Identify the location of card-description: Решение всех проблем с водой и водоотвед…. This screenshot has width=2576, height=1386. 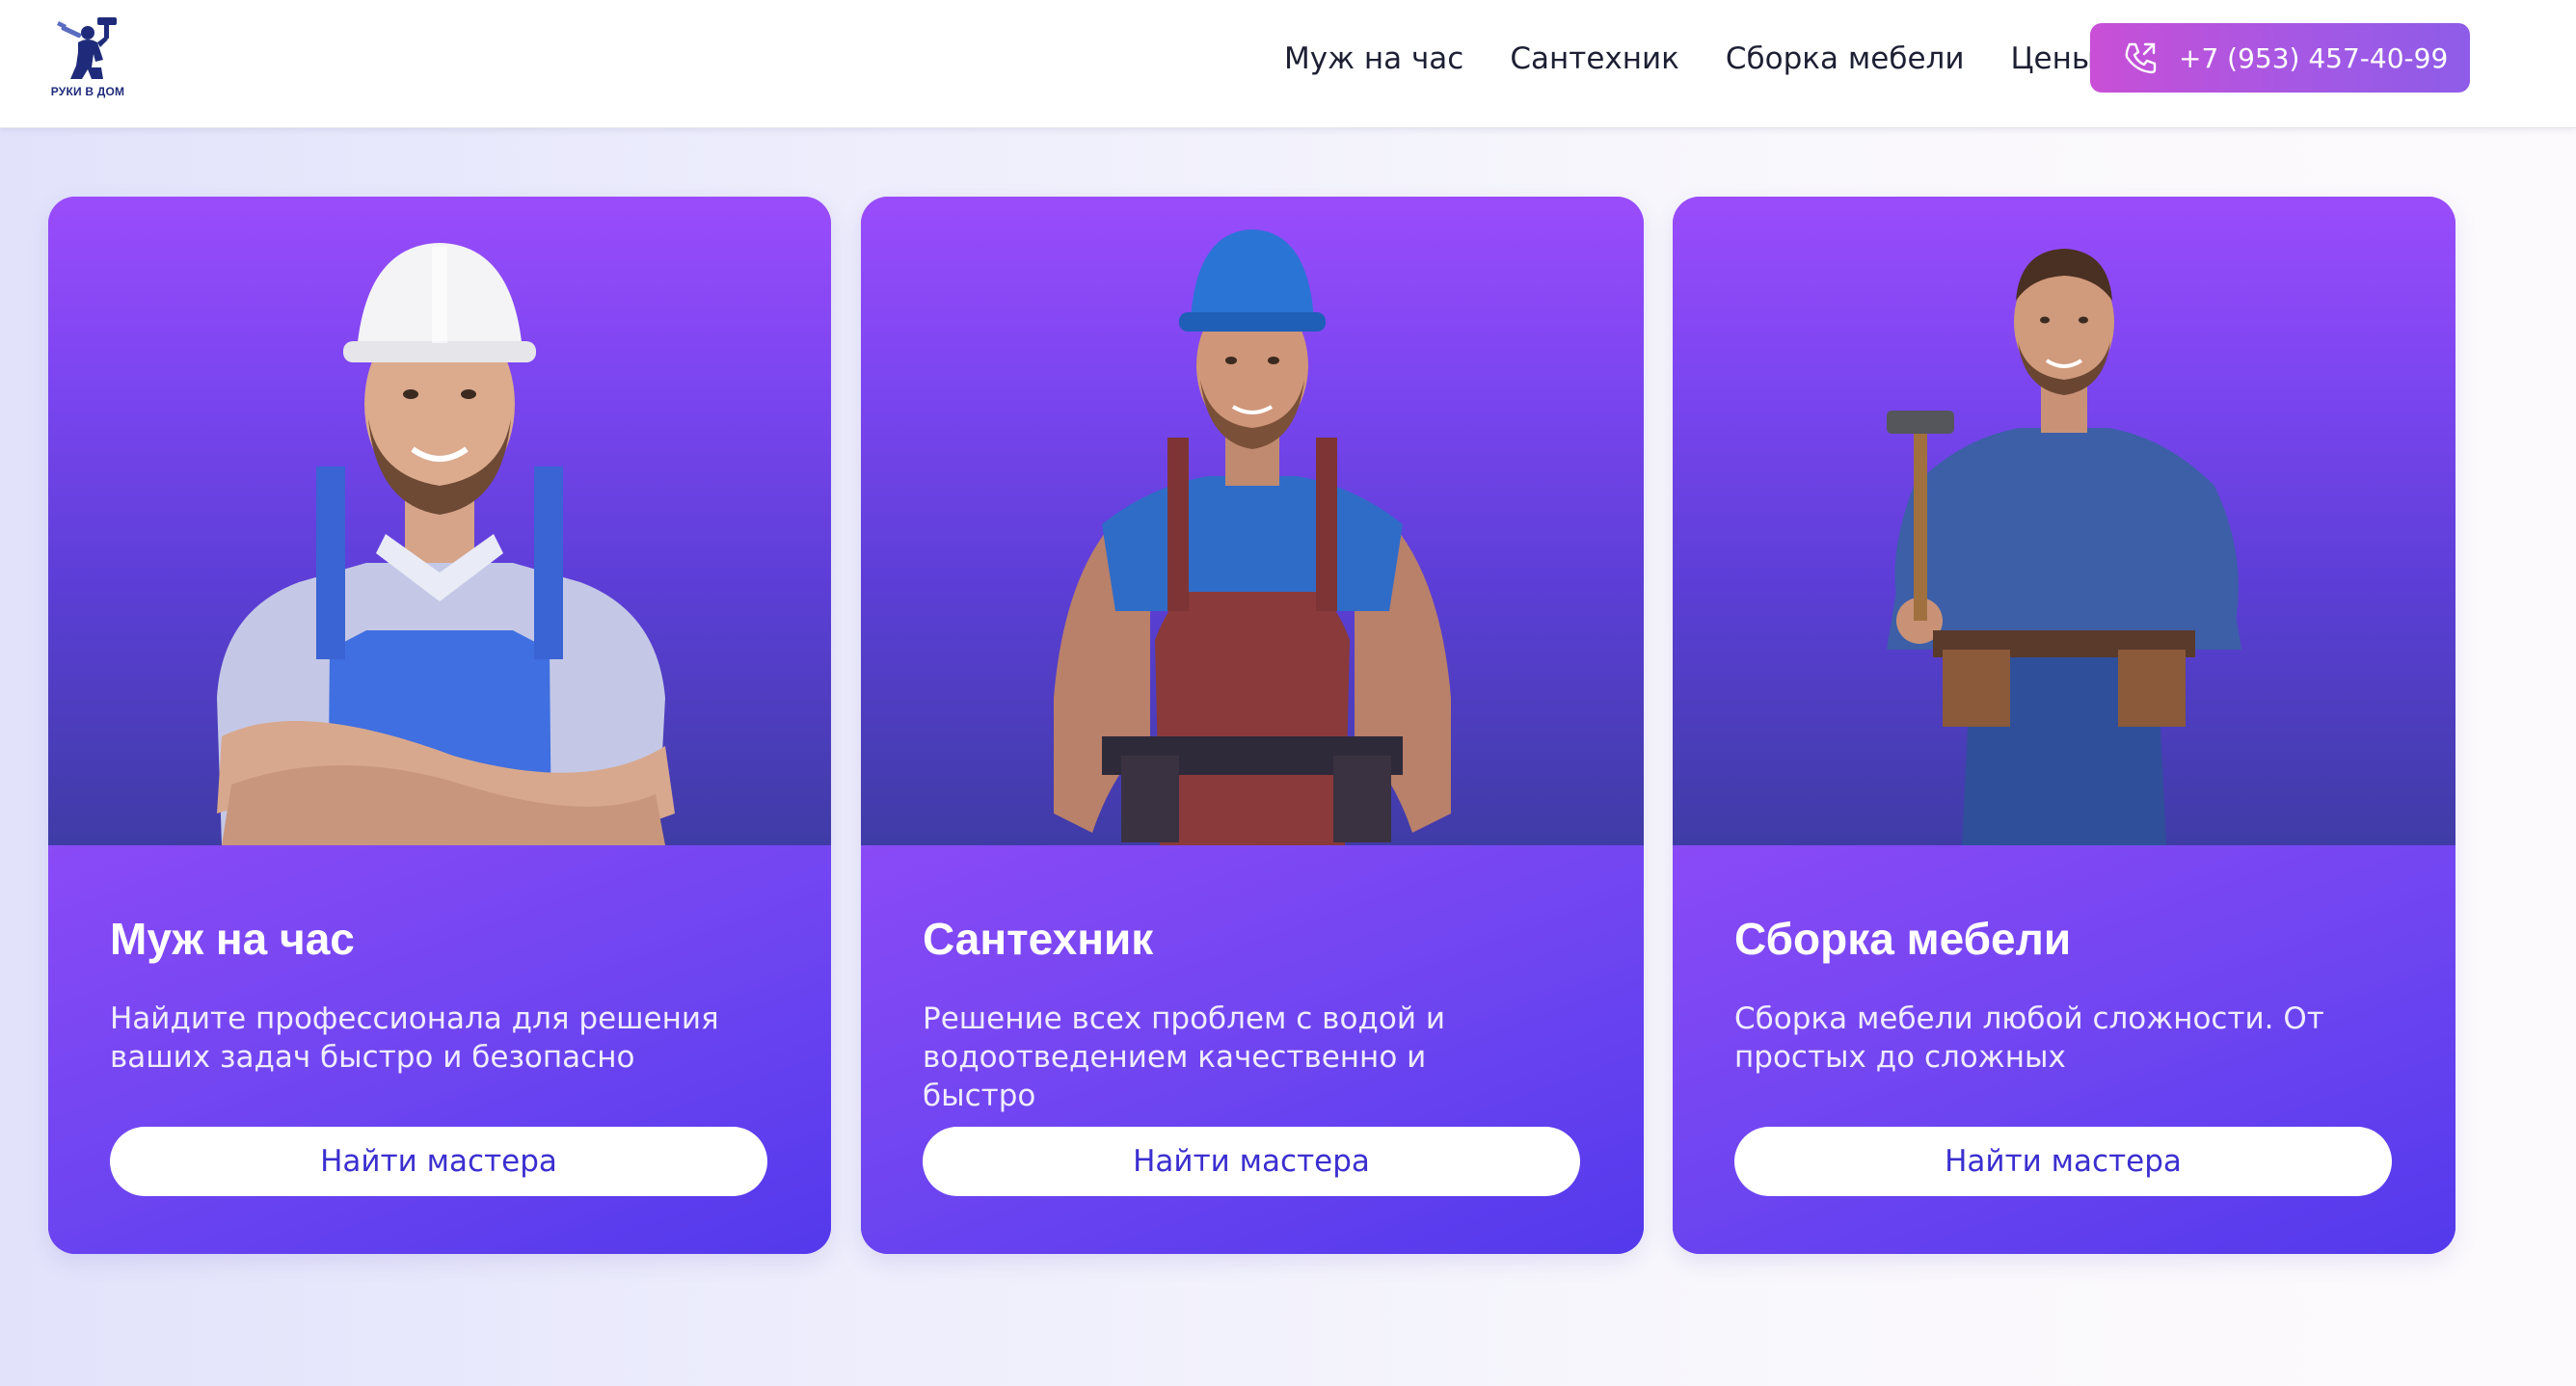
(1184, 1057).